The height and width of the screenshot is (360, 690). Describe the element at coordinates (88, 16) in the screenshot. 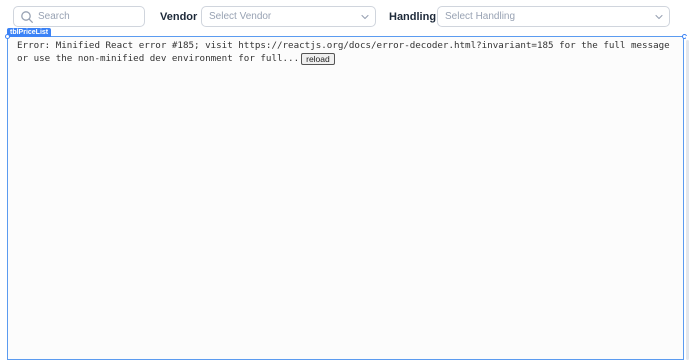

I see `search-input` at that location.